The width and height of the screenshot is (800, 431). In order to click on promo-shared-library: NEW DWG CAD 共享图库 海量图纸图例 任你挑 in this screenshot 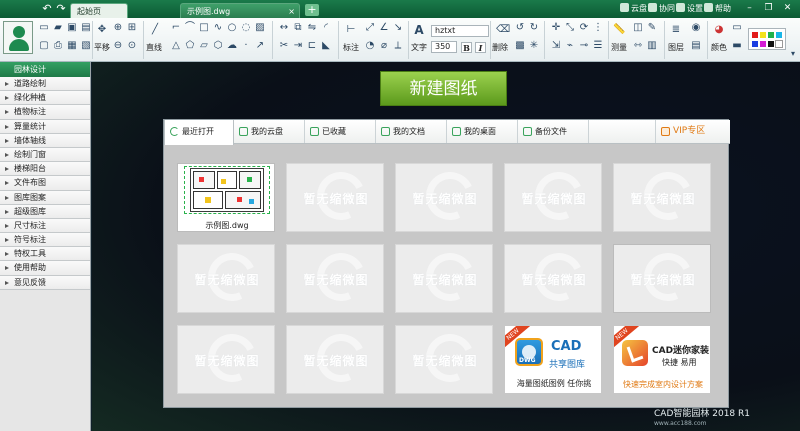, I will do `click(553, 359)`.